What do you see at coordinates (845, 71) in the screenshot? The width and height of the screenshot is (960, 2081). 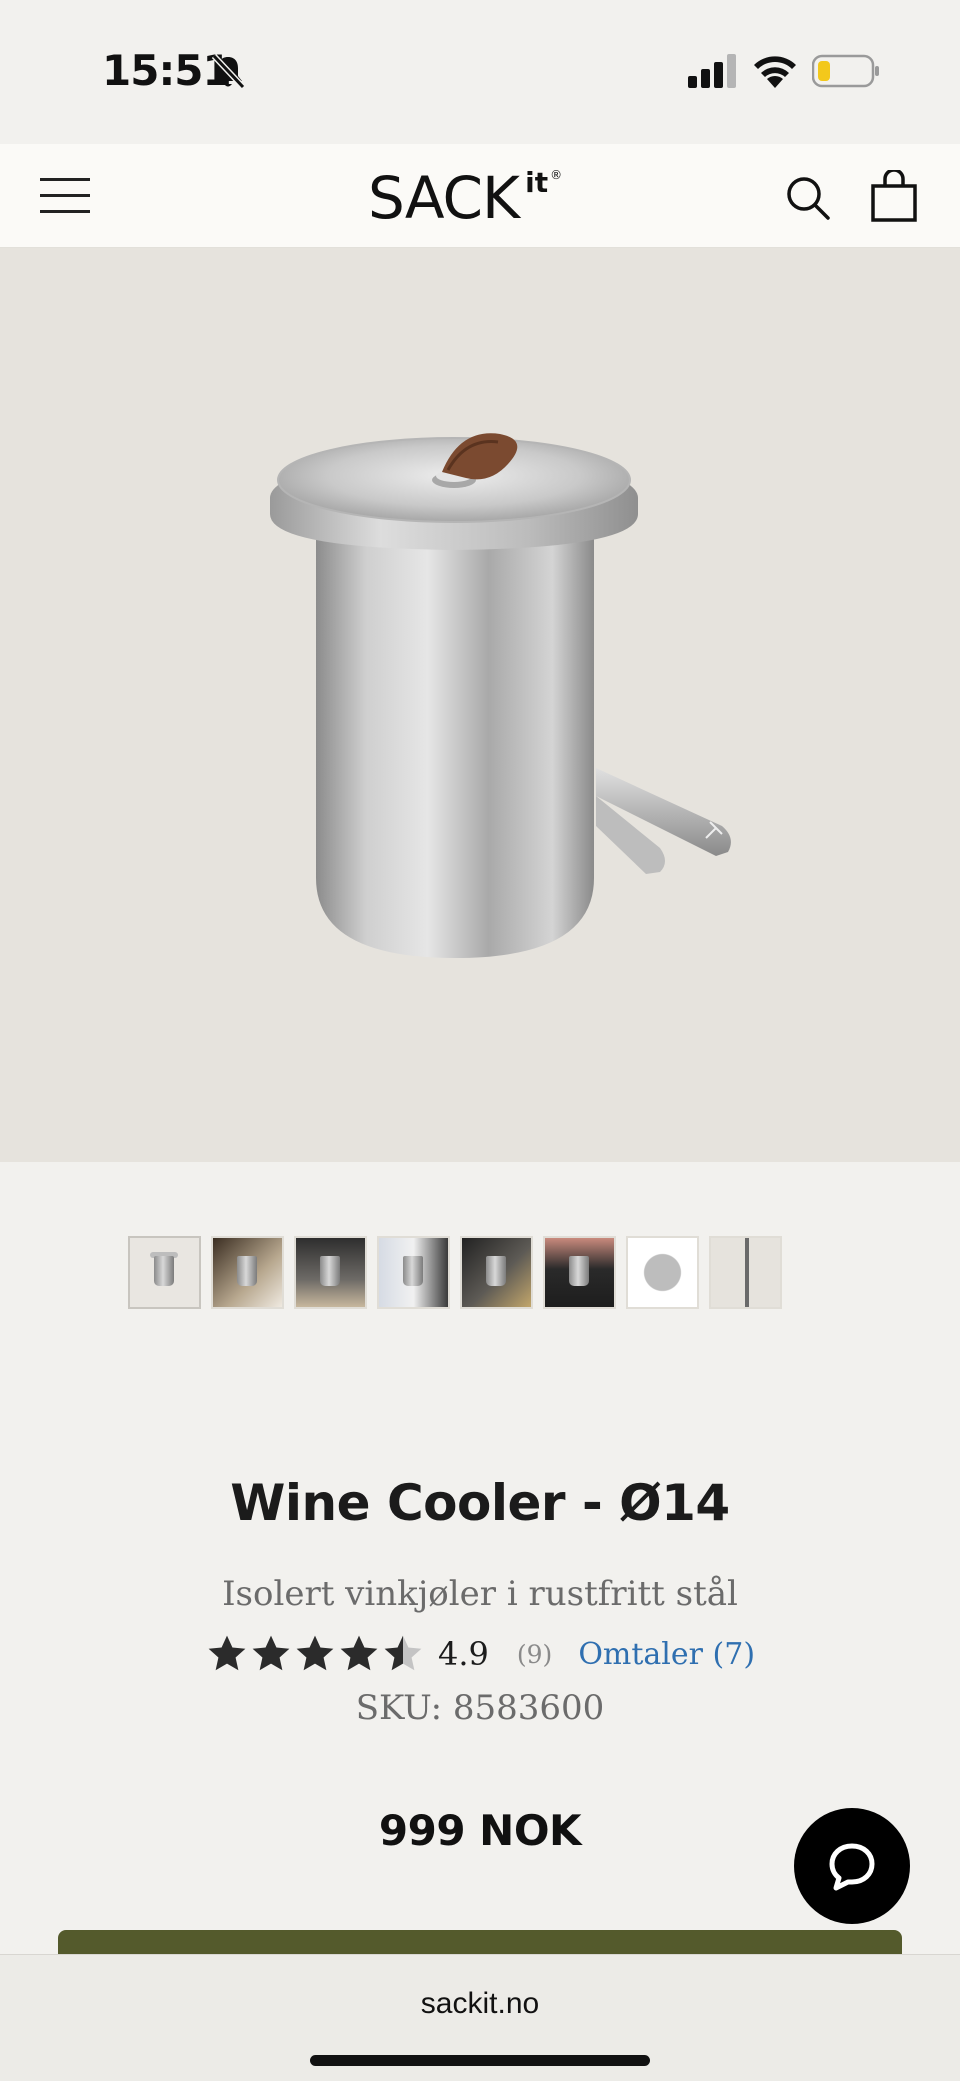 I see `battery-low-icon` at bounding box center [845, 71].